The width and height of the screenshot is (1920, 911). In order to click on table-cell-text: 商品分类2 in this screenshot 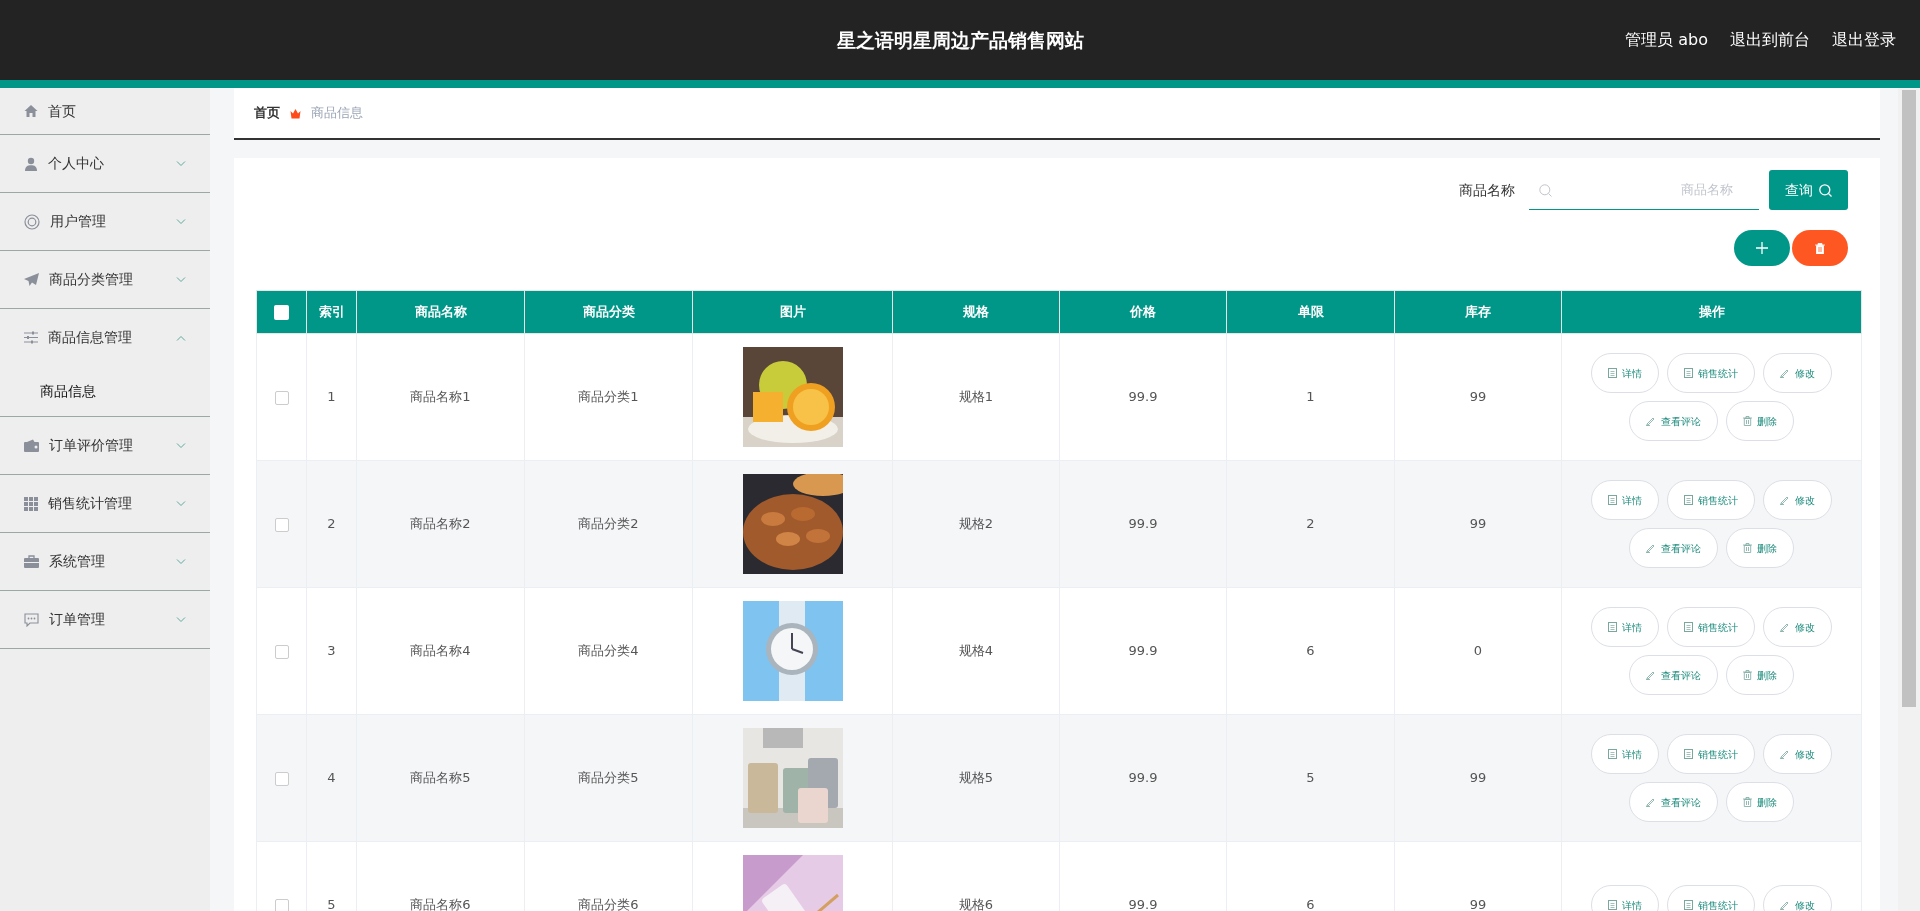, I will do `click(608, 524)`.